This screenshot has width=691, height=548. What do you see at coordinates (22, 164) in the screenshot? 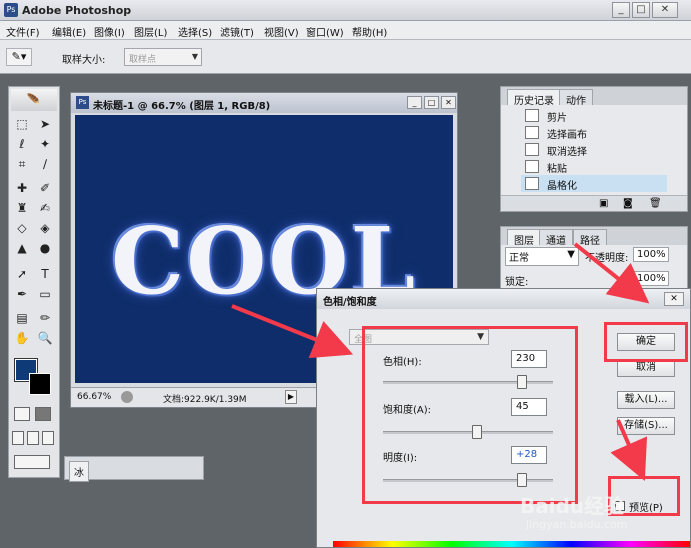
I see `crop-tool-icon: ⌗` at bounding box center [22, 164].